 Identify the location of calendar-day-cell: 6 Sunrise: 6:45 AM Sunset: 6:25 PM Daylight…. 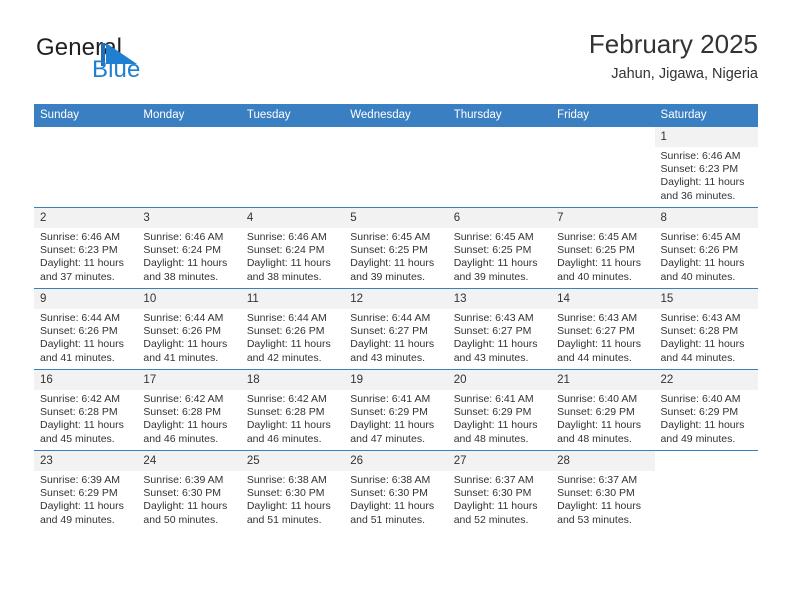
(499, 248).